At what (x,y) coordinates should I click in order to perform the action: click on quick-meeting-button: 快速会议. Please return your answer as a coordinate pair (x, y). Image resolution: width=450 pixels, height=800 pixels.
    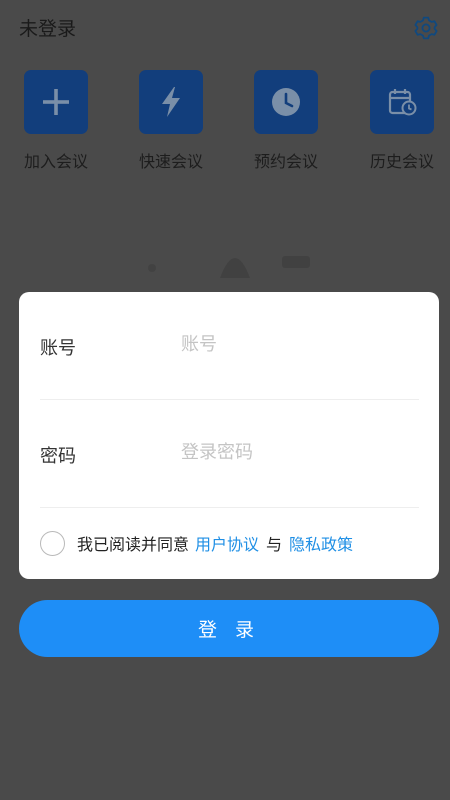
    Looking at the image, I should click on (171, 121).